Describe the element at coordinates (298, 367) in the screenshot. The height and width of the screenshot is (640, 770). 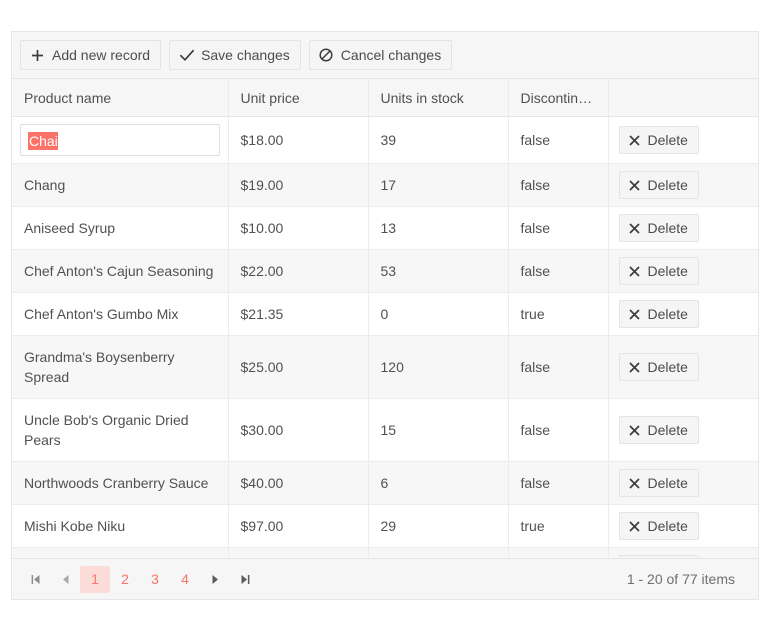
I see `cell-unit-price: $25.00` at that location.